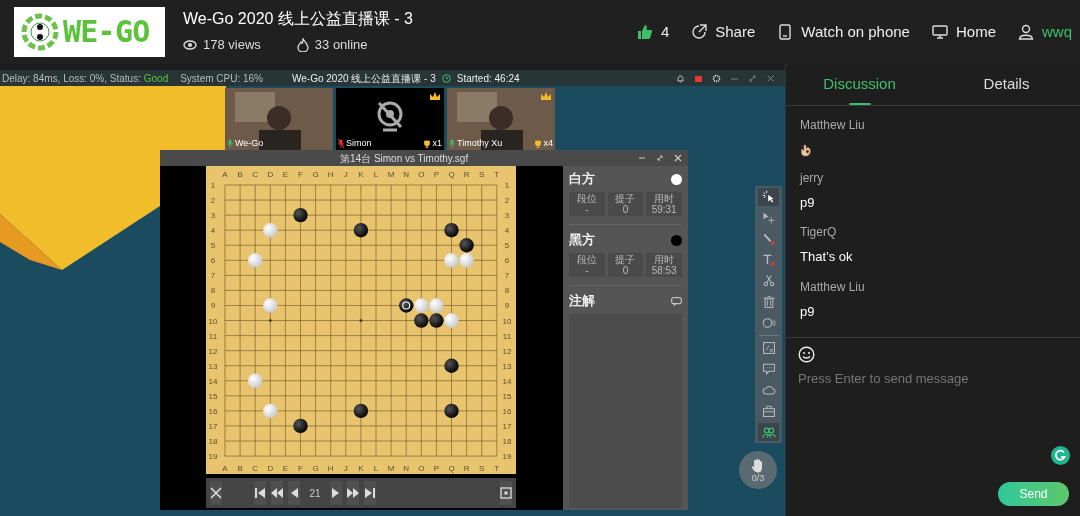 The height and width of the screenshot is (516, 1080). Describe the element at coordinates (806, 354) in the screenshot. I see `emoji-icon` at that location.